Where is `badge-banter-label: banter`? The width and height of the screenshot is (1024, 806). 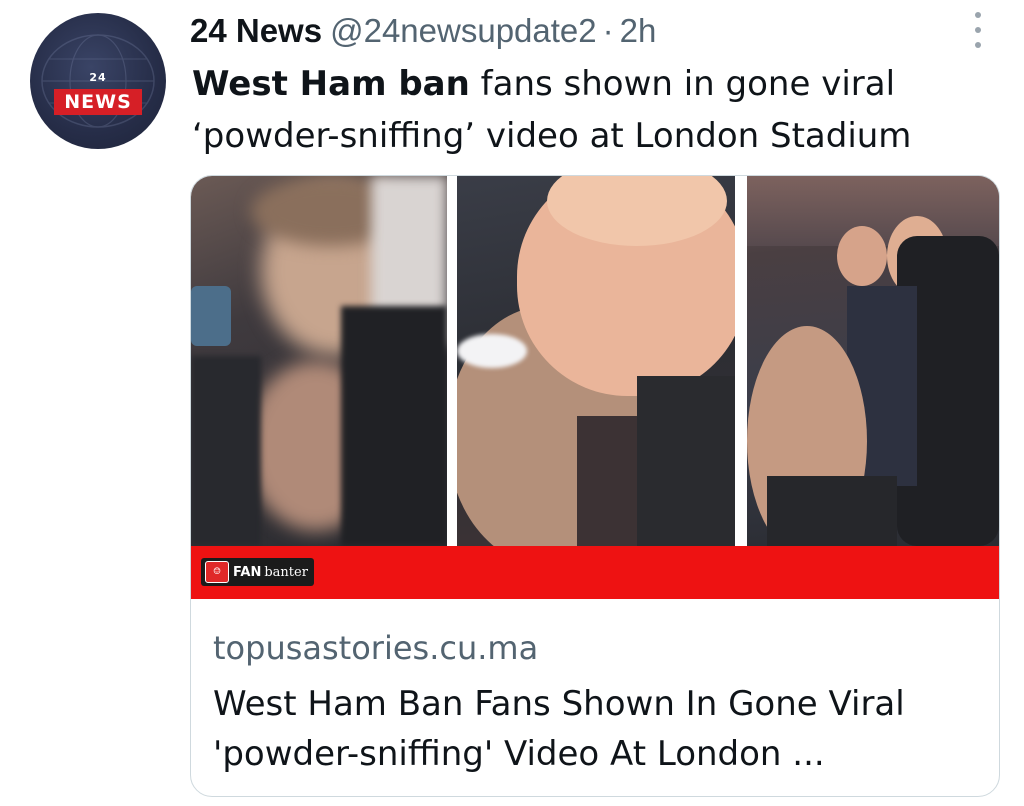 badge-banter-label: banter is located at coordinates (286, 572).